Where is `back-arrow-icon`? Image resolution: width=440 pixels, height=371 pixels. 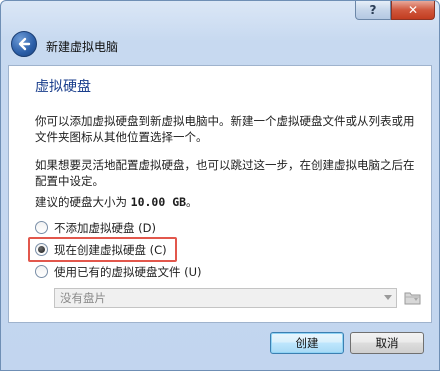
back-arrow-icon is located at coordinates (24, 44).